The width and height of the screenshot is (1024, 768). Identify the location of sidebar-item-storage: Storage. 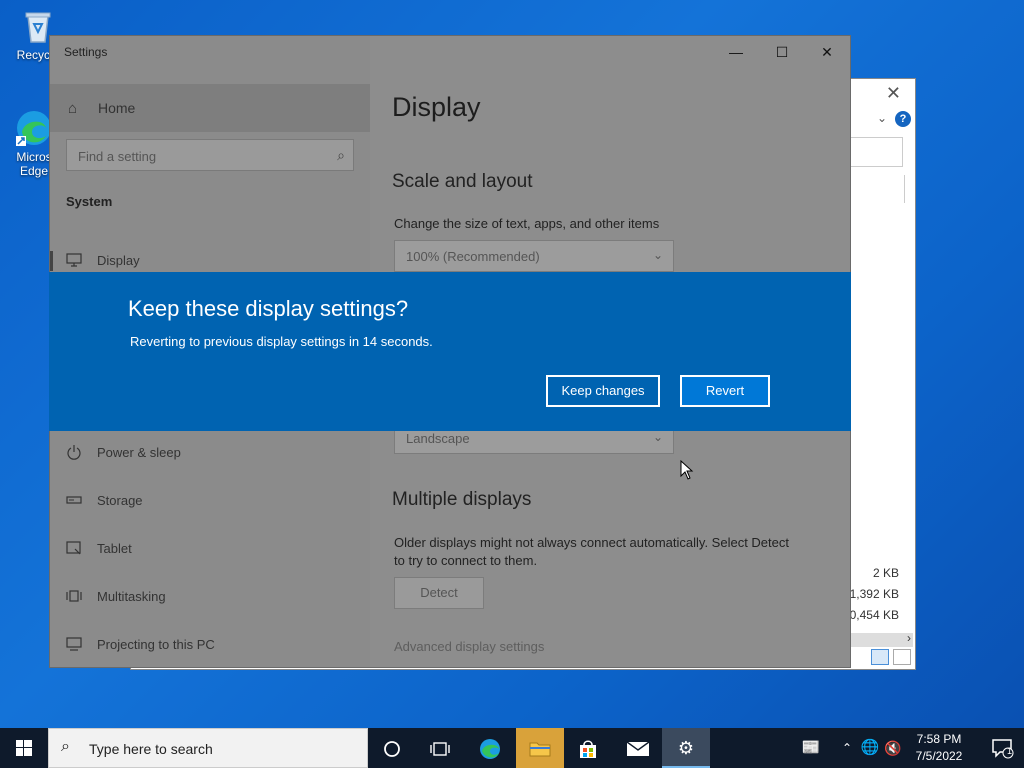
(210, 501).